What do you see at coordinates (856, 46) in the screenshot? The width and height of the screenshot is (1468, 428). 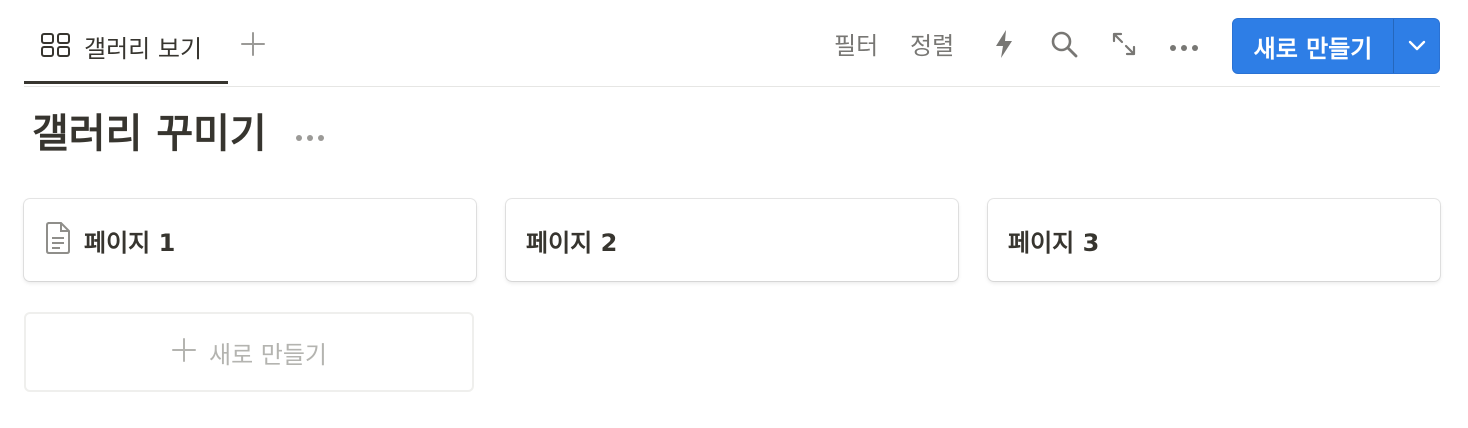 I see `filter-button: 필터` at bounding box center [856, 46].